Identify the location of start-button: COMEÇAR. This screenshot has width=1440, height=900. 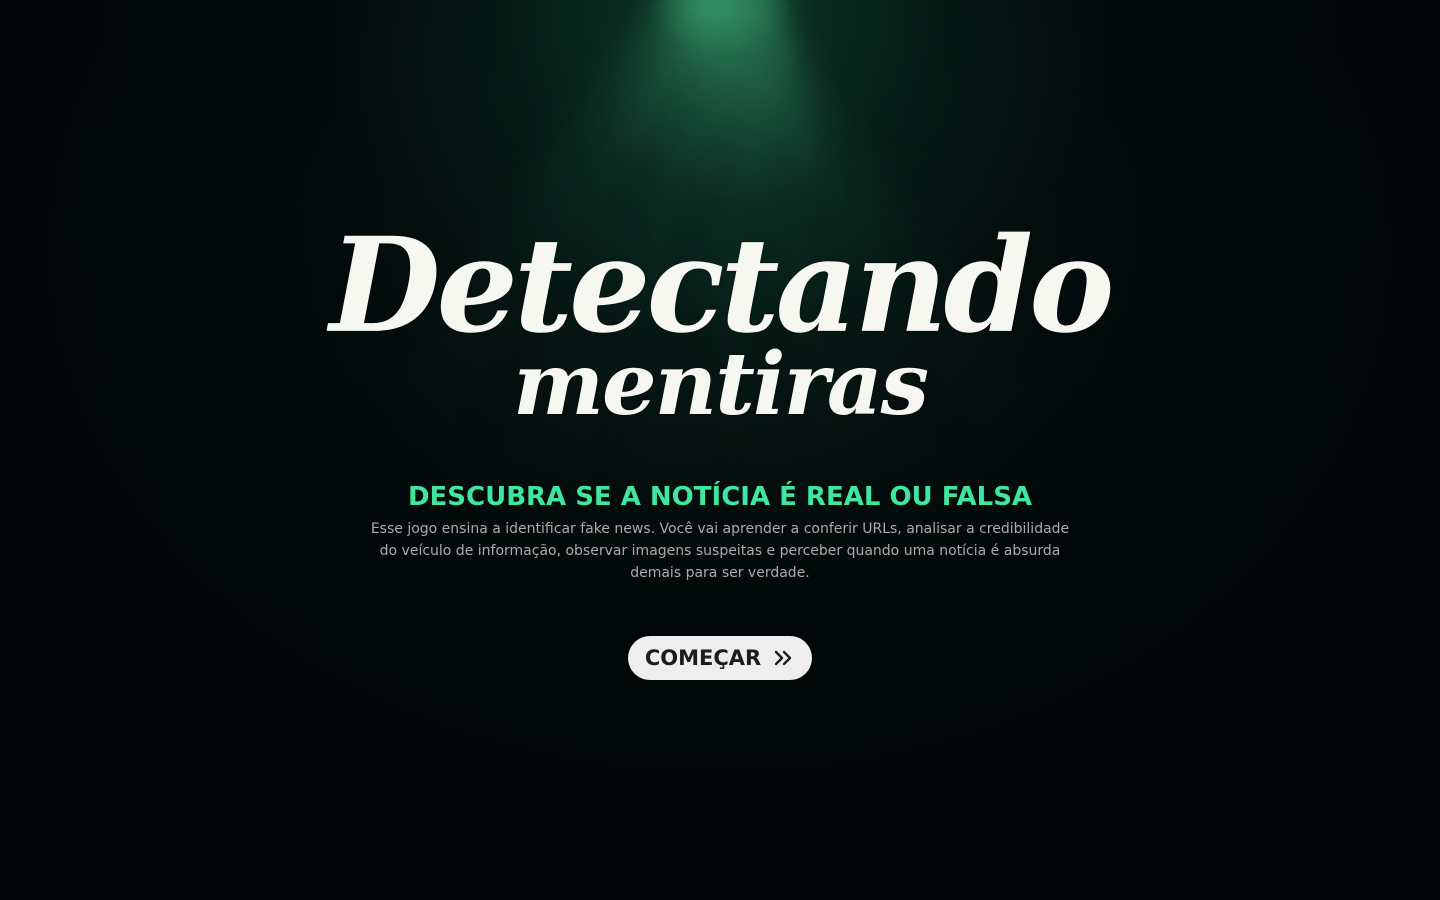
(720, 658).